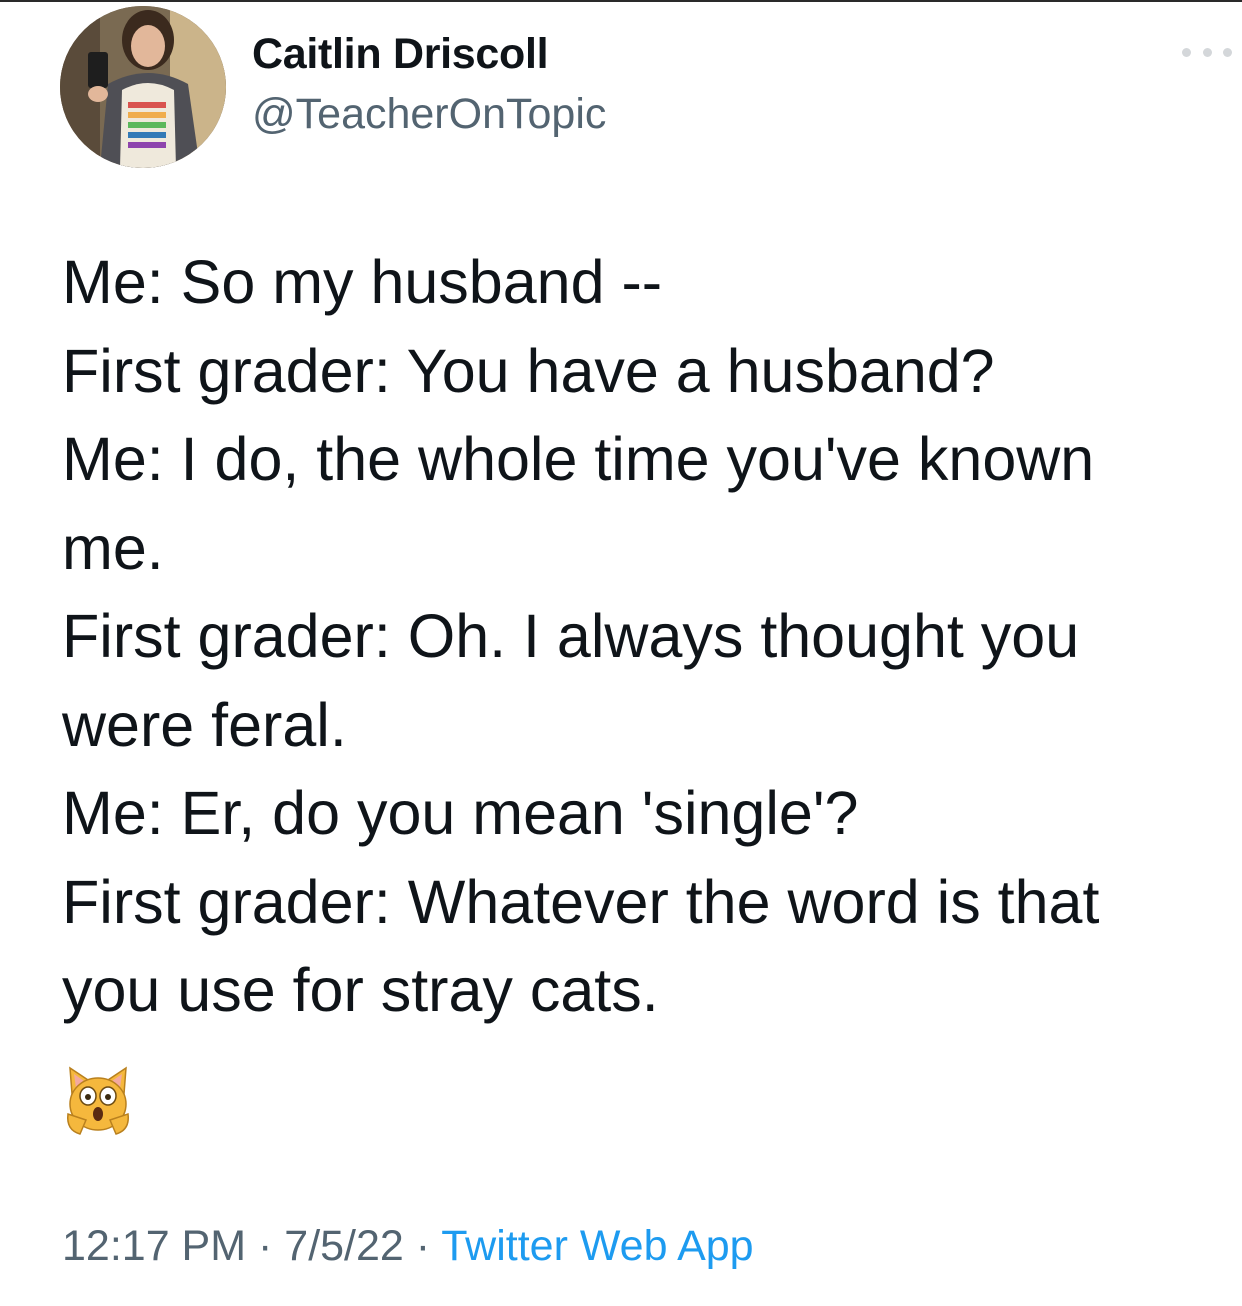 The height and width of the screenshot is (1306, 1242). Describe the element at coordinates (578, 459) in the screenshot. I see `tweet-line: Me: I do, the whole time you've known` at that location.